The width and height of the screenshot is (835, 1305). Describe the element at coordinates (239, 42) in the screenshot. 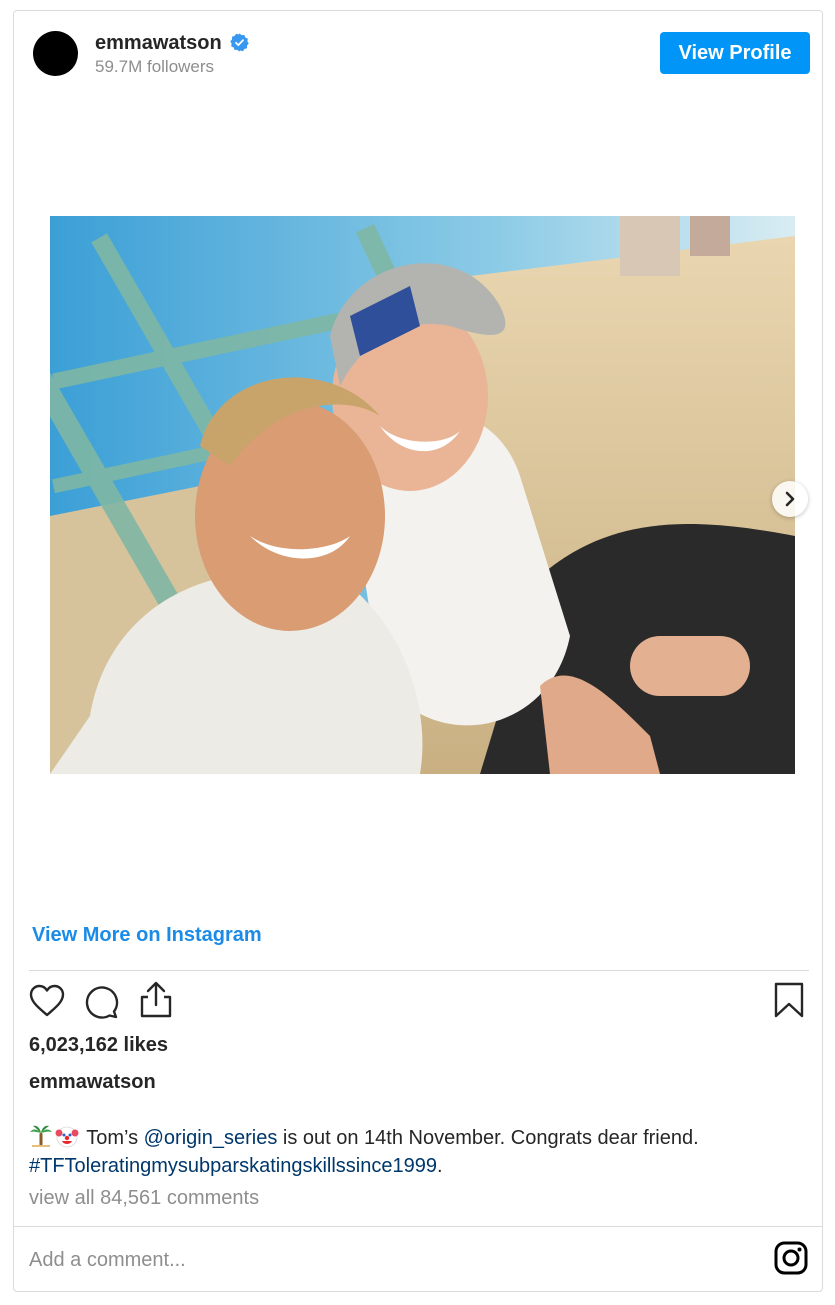

I see `verified-badge-icon` at that location.